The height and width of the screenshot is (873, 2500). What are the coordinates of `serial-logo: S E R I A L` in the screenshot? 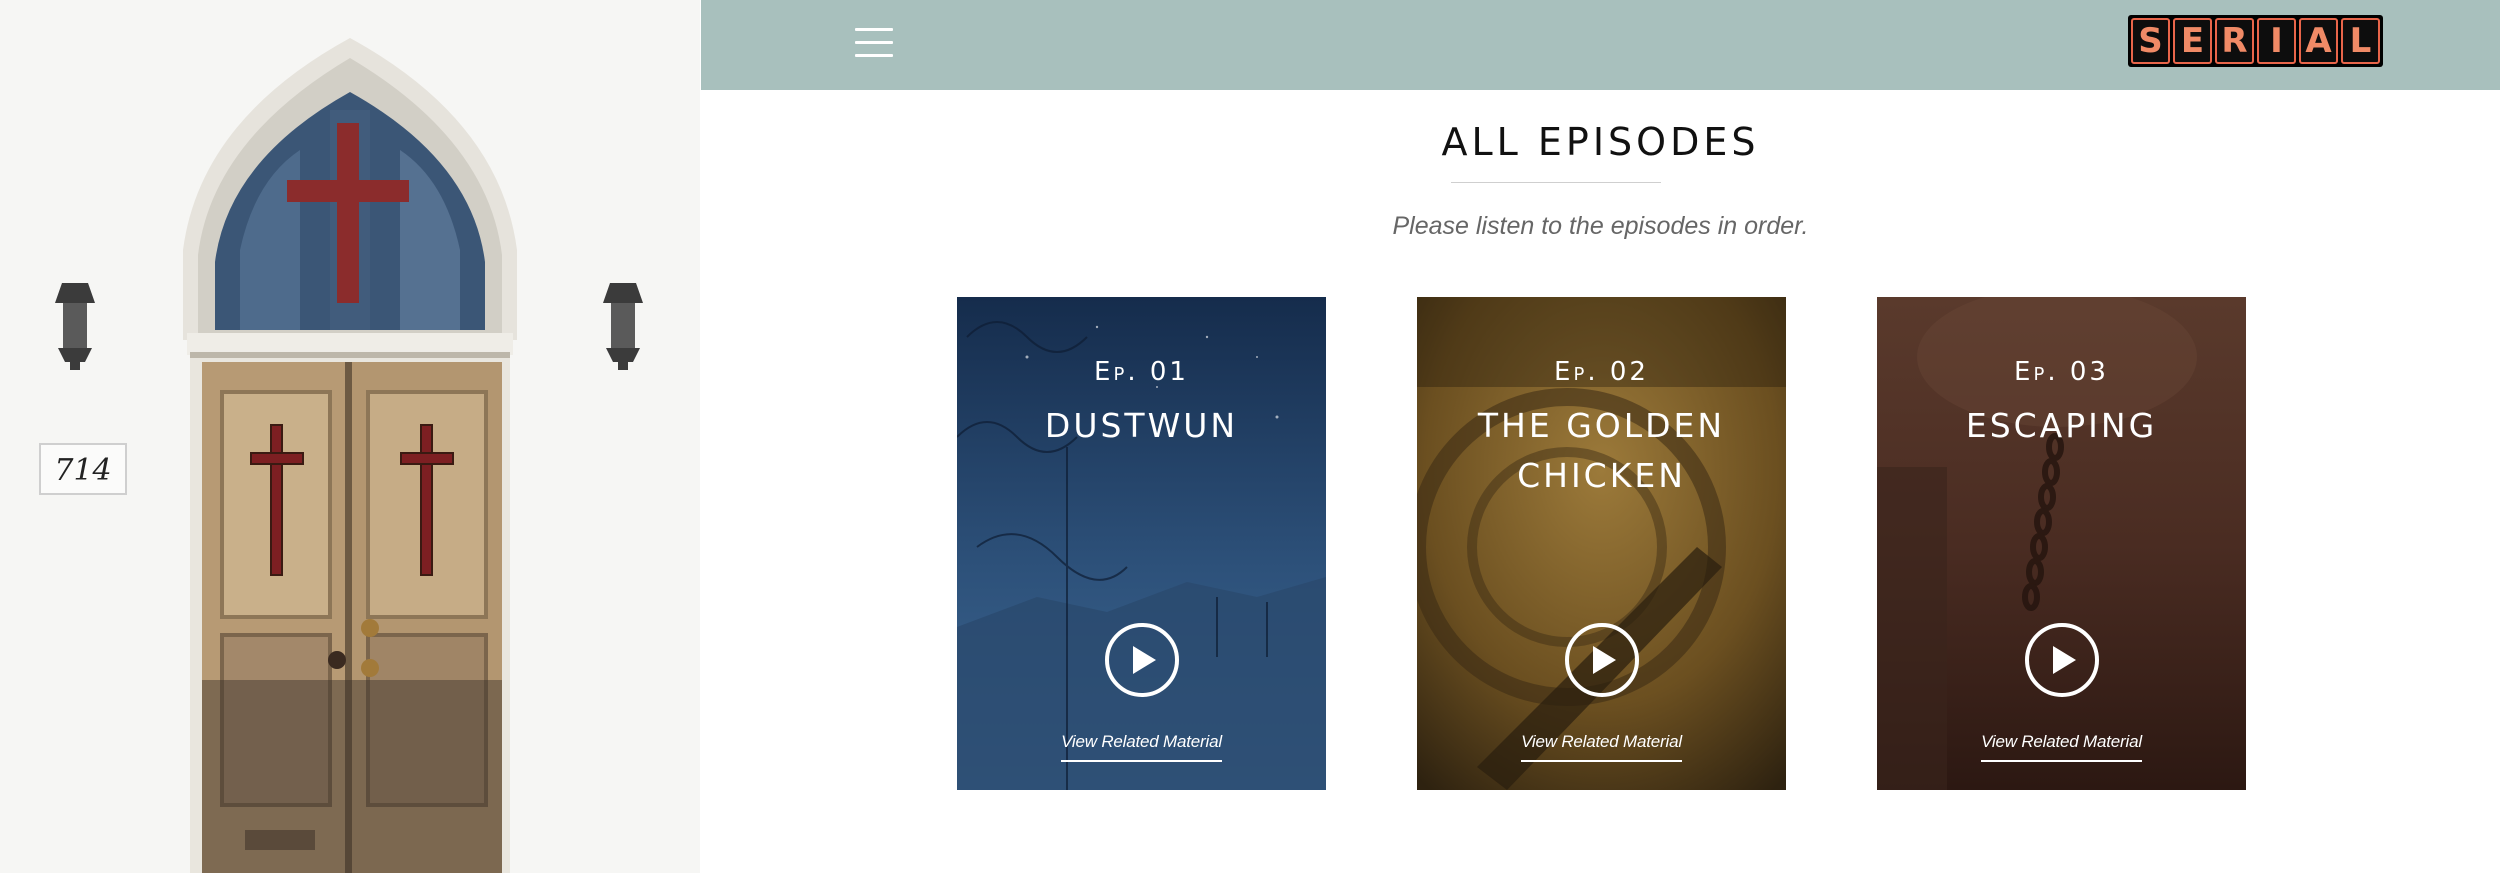 It's located at (2255, 41).